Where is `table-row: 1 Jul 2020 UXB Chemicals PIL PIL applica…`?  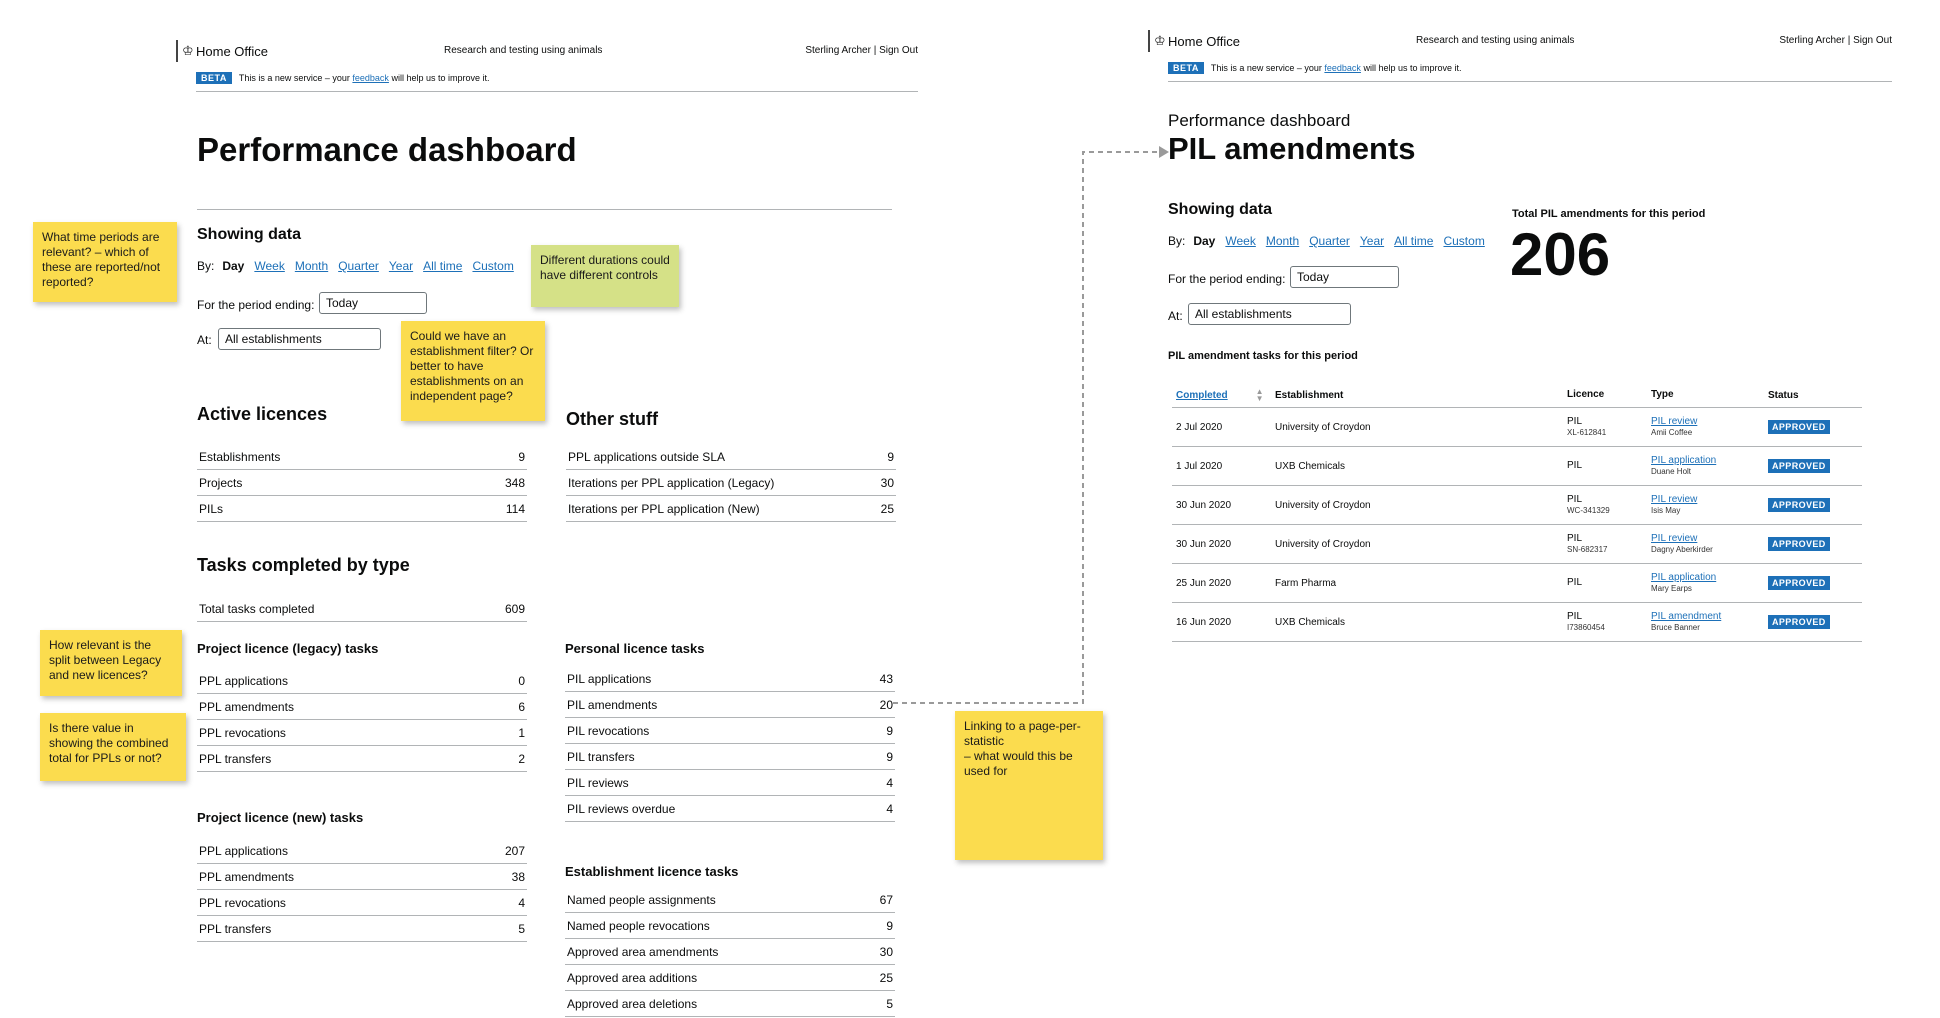
table-row: 1 Jul 2020 UXB Chemicals PIL PIL applica… is located at coordinates (1517, 466).